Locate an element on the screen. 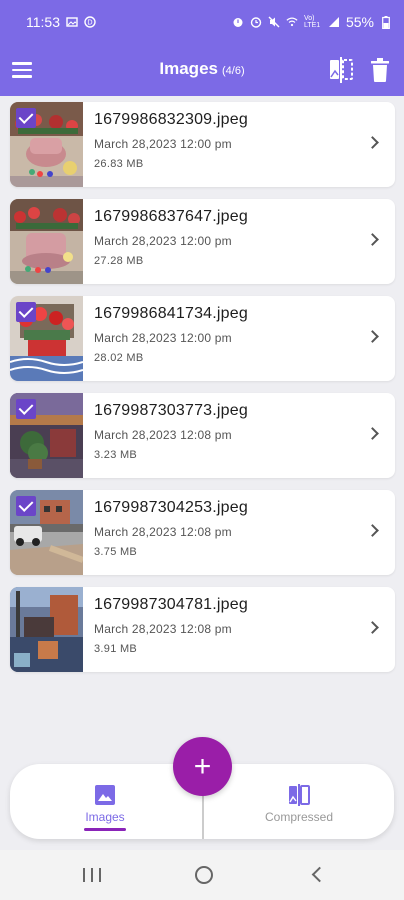 This screenshot has height=900, width=404. file-name: 1679987303773.jpeg is located at coordinates (171, 410).